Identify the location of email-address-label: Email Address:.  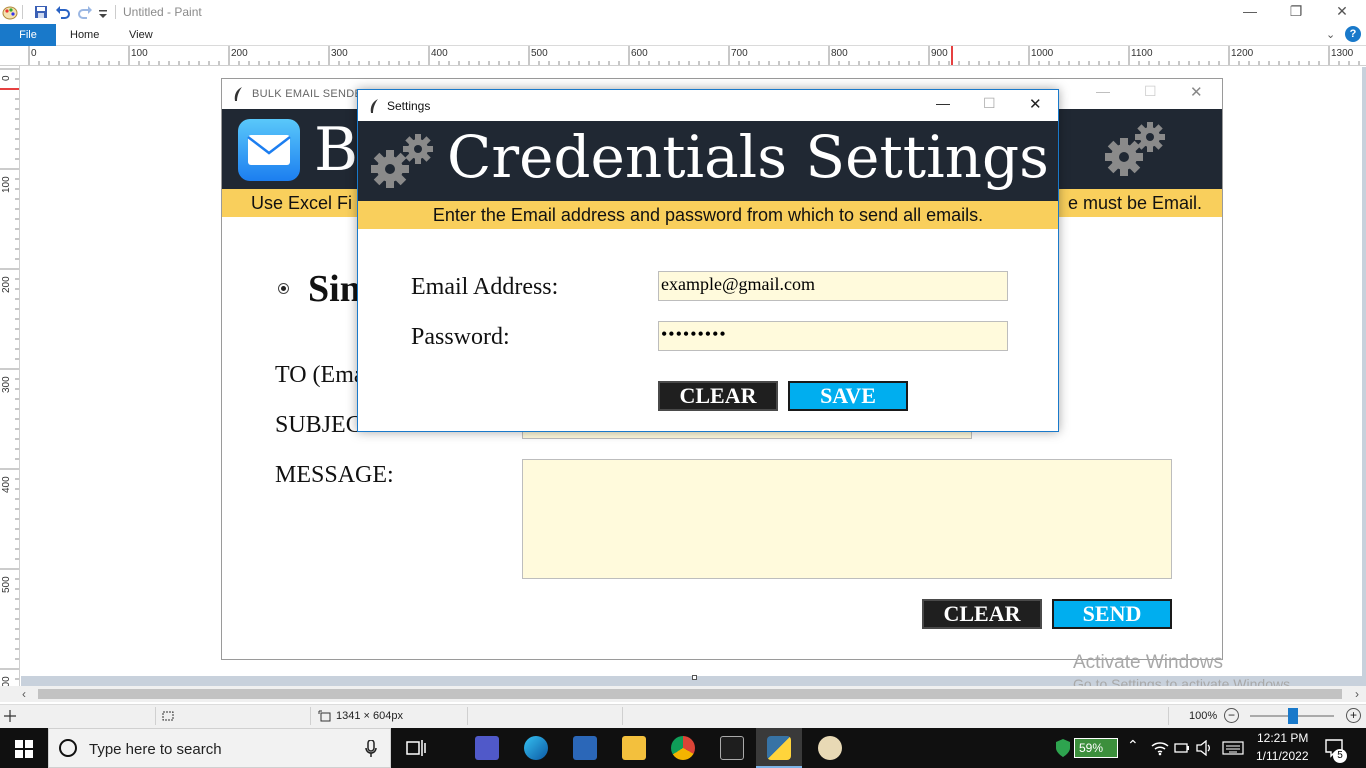
(485, 287).